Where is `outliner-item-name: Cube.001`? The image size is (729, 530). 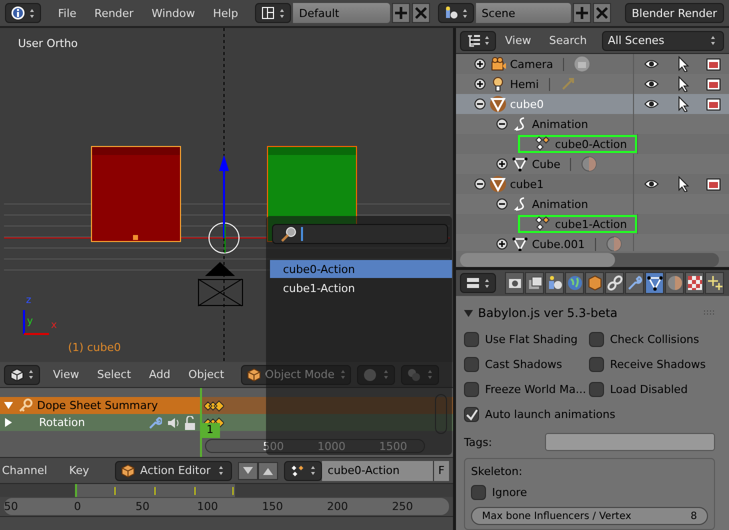 outliner-item-name: Cube.001 is located at coordinates (558, 244).